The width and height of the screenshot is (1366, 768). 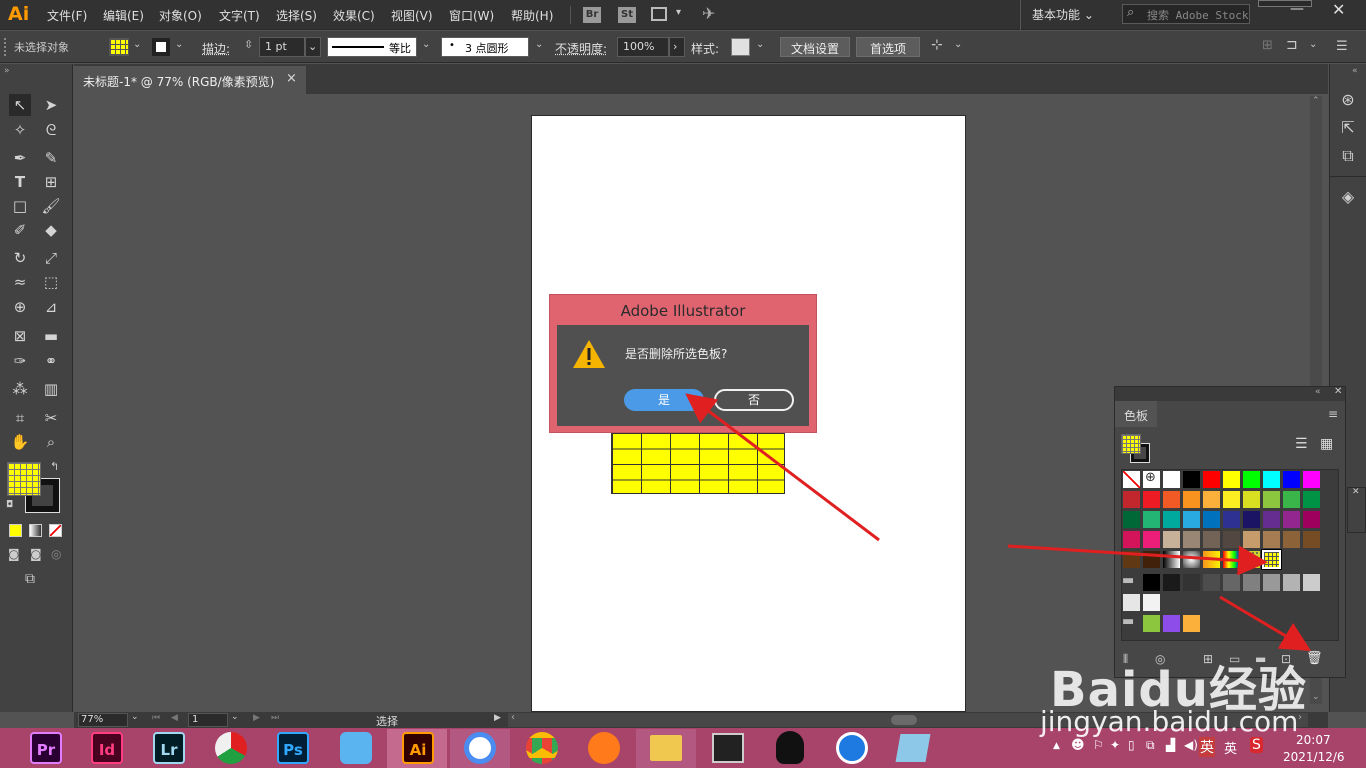 What do you see at coordinates (239, 15) in the screenshot?
I see `menu-type: 文字(T)` at bounding box center [239, 15].